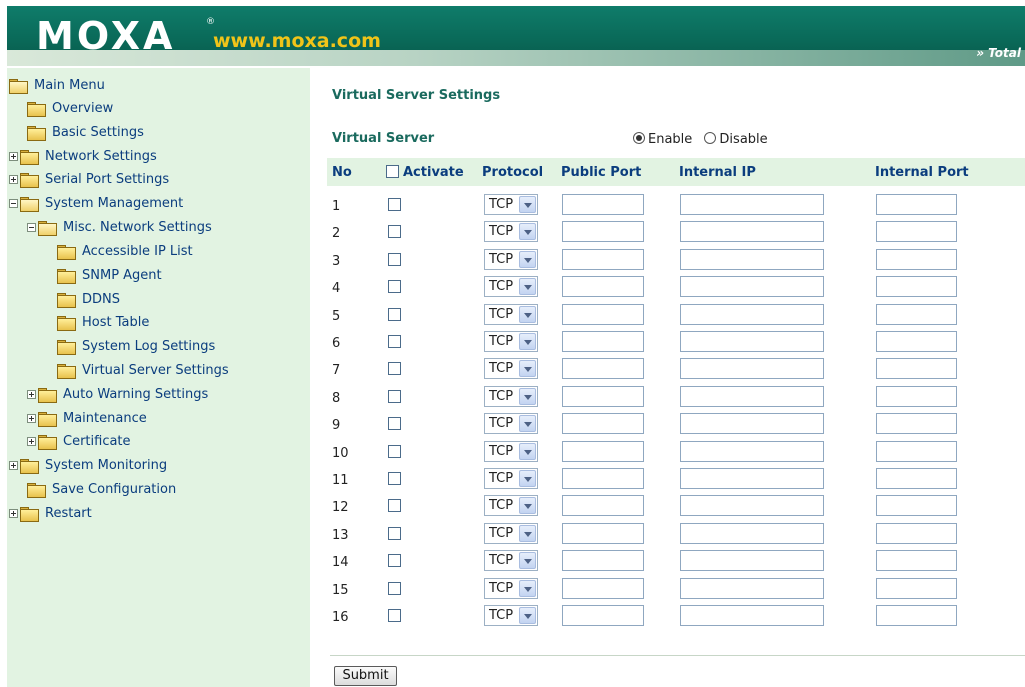 This screenshot has width=1025, height=687. I want to click on sidebar-item-network-settings: Network Settings, so click(83, 157).